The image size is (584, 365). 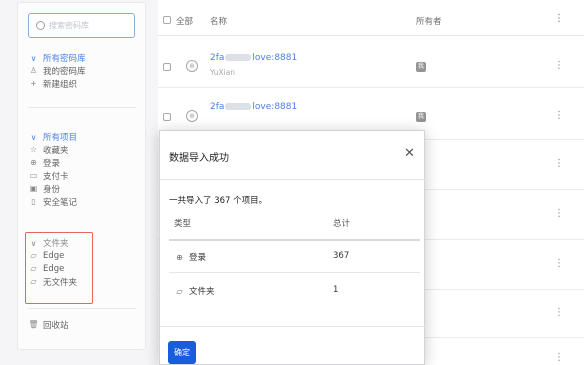 I want to click on import-summary-text: 一共导入了 367 个项目。, so click(x=218, y=201).